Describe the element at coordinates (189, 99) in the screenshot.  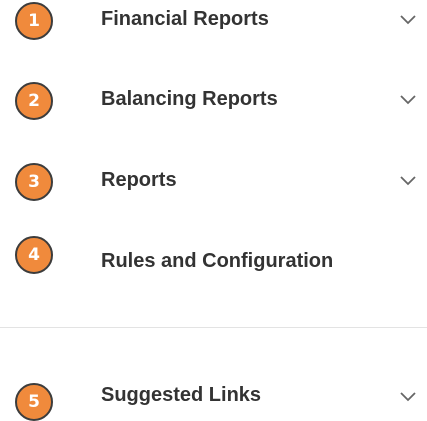
I see `menu-item-label: Balancing Reports` at that location.